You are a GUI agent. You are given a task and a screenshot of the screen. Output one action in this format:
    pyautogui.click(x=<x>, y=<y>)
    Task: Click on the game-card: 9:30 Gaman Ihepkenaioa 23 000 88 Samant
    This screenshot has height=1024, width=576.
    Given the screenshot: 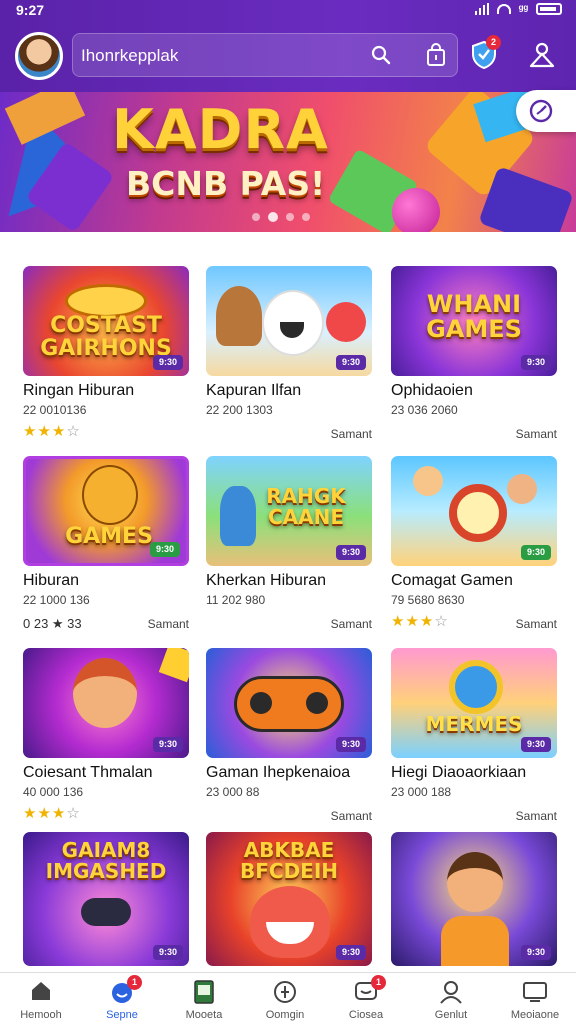 What is the action you would take?
    pyautogui.click(x=290, y=738)
    